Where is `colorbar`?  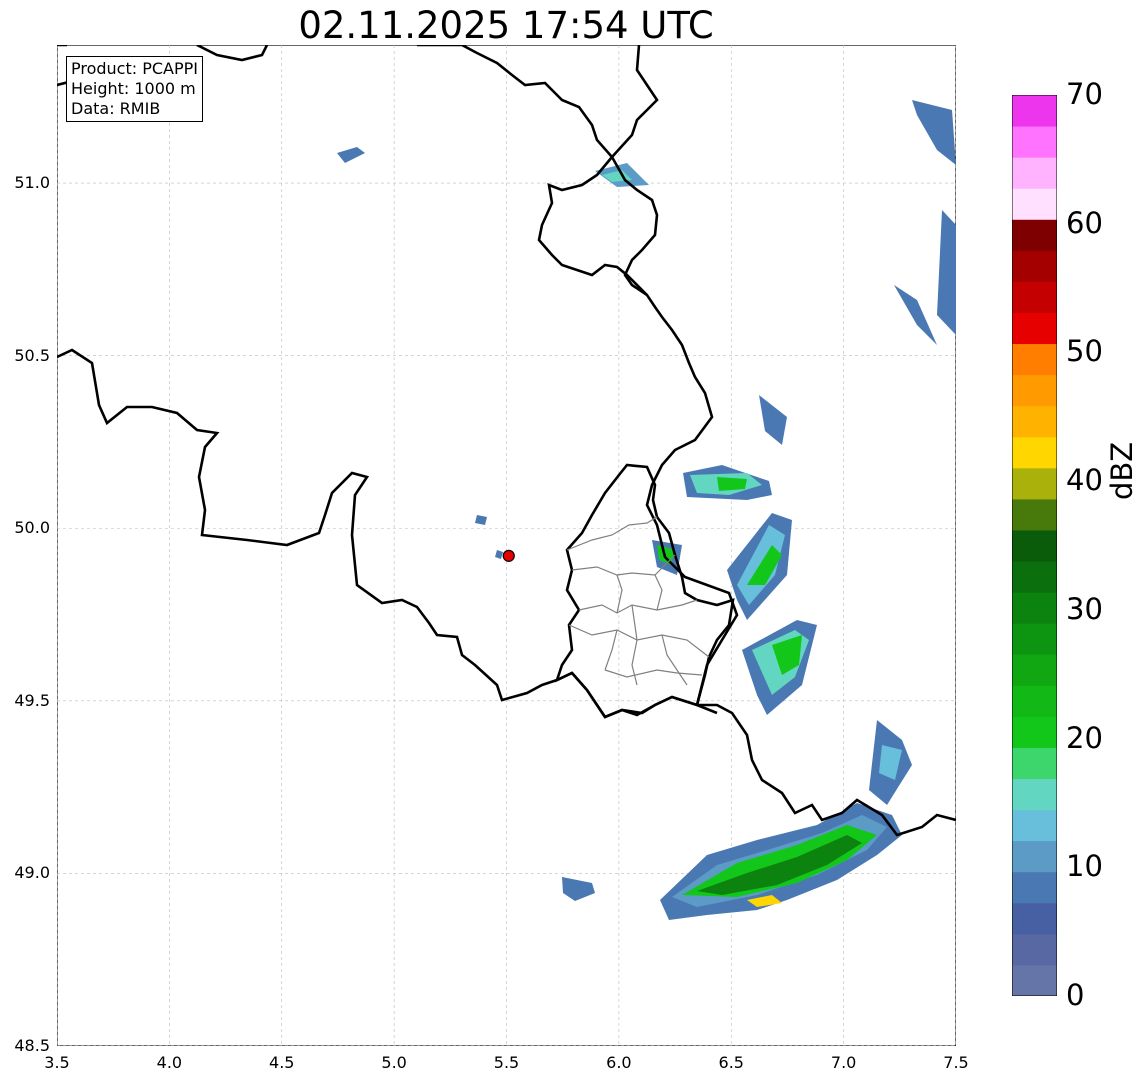 colorbar is located at coordinates (1034, 545).